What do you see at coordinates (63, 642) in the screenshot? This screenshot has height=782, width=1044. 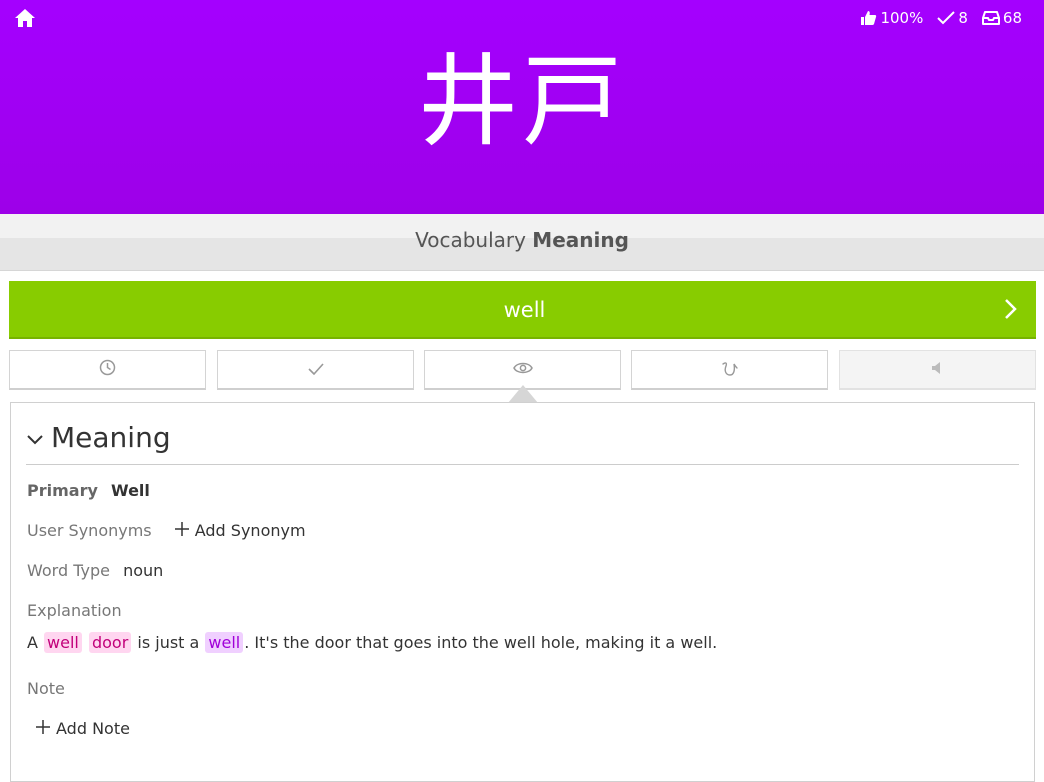 I see `radical-highlight: well` at bounding box center [63, 642].